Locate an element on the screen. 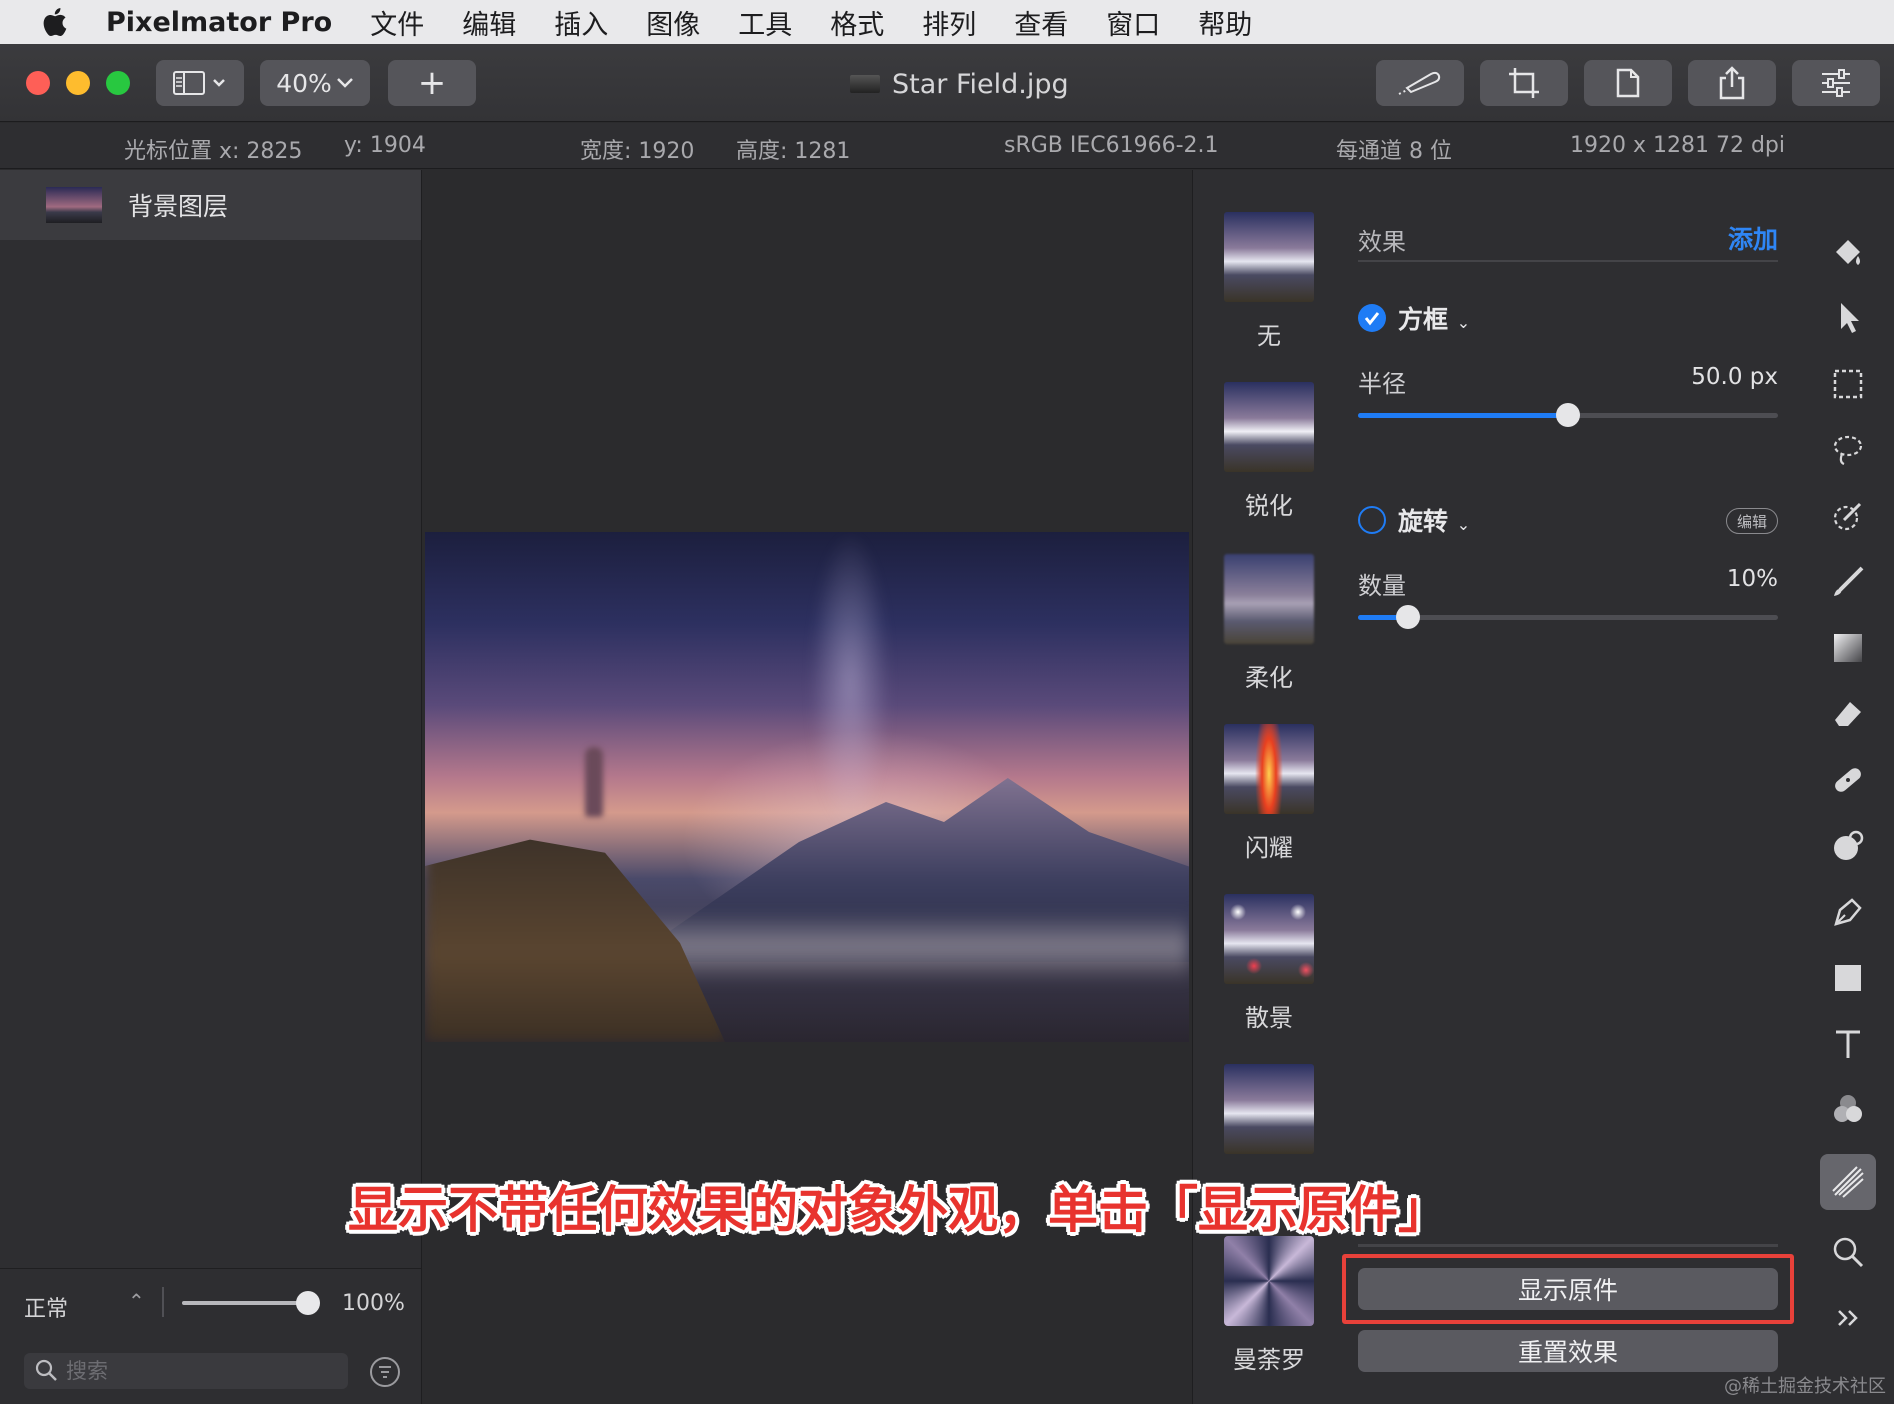 The width and height of the screenshot is (1894, 1404). color-profile: sRGB IEC61966-2.1 is located at coordinates (1111, 145).